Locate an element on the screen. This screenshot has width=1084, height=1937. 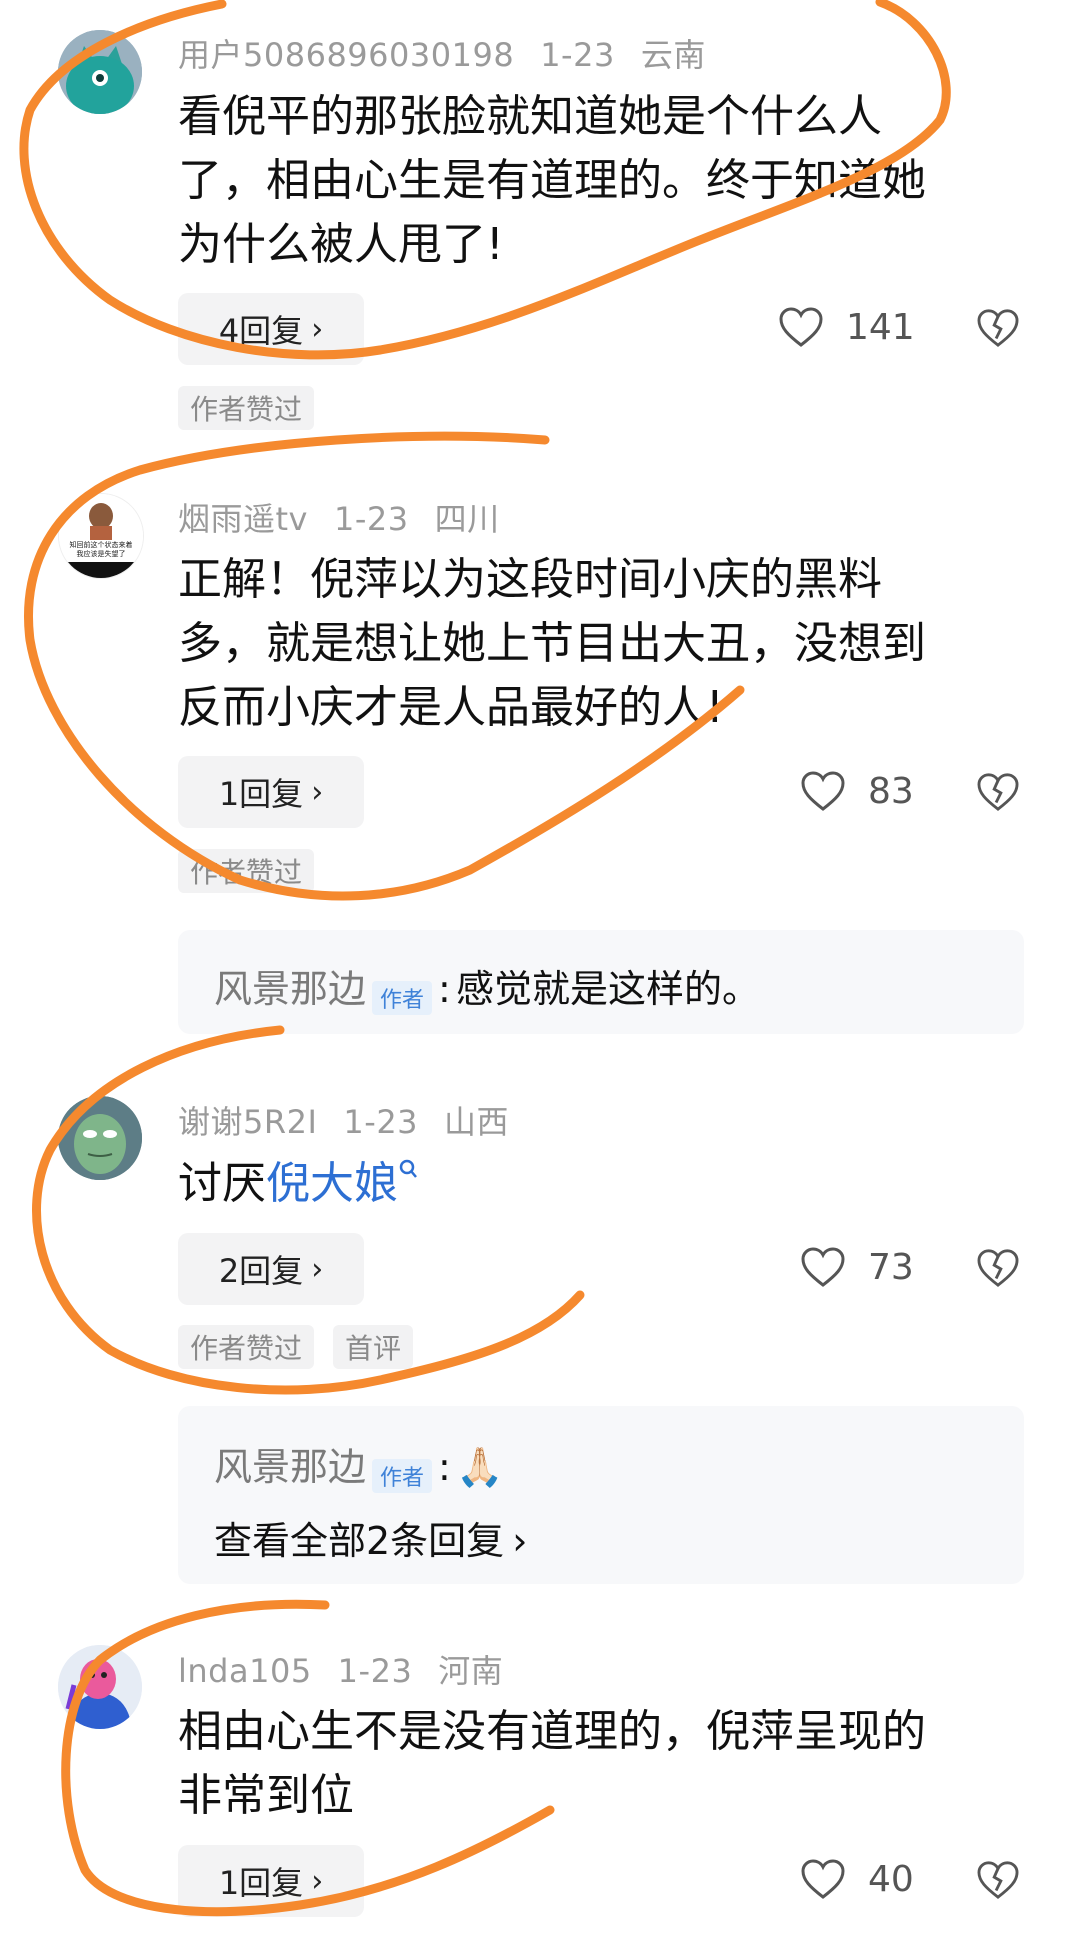
view-all-replies-link: 查看全部2条回复 › is located at coordinates (370, 1537).